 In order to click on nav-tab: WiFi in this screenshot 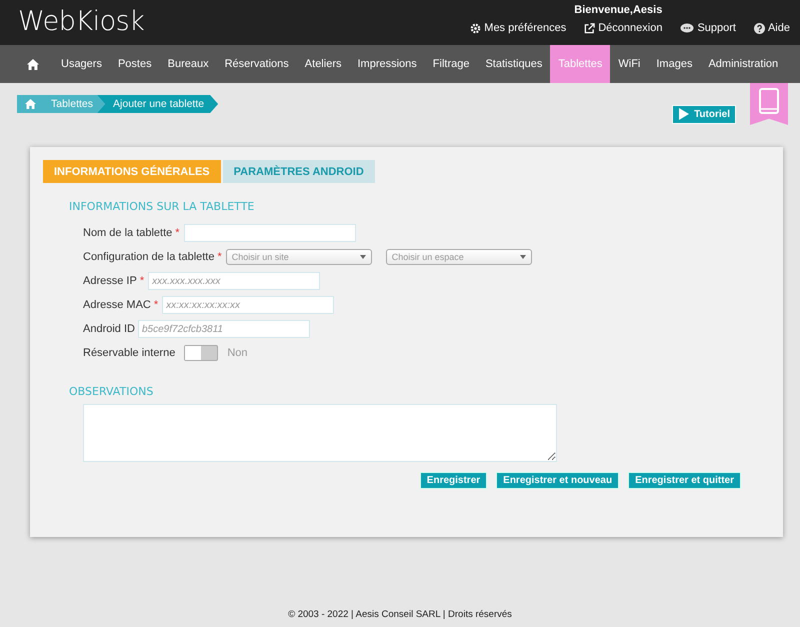, I will do `click(629, 64)`.